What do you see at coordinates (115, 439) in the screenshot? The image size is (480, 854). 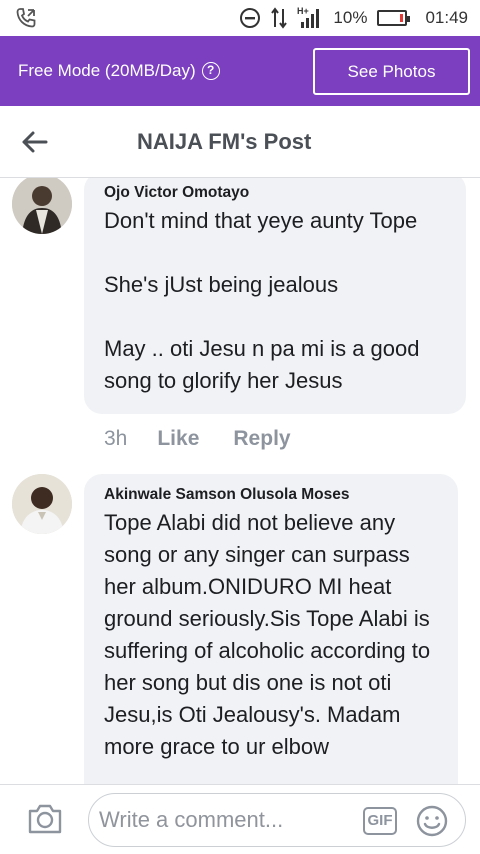 I see `comment-time: 3h` at bounding box center [115, 439].